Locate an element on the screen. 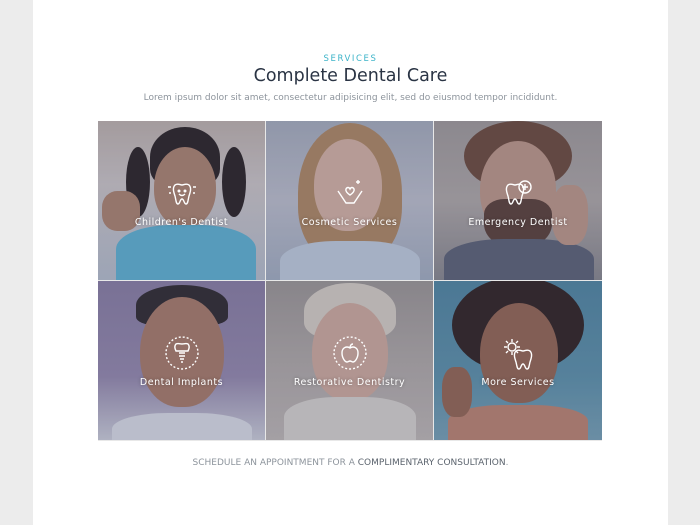  consultation-link: COMPLIMENTARY CONSULTATION is located at coordinates (432, 463).